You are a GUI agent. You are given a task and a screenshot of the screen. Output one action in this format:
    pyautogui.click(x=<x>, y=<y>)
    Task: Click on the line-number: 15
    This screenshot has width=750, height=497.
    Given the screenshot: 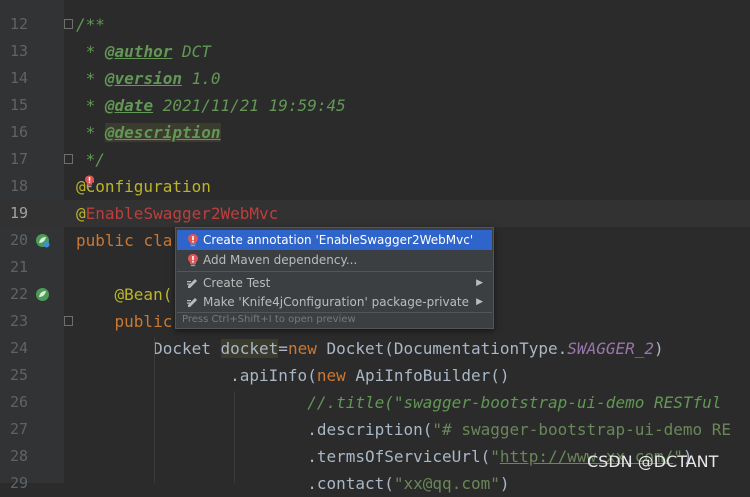 What is the action you would take?
    pyautogui.click(x=18, y=105)
    